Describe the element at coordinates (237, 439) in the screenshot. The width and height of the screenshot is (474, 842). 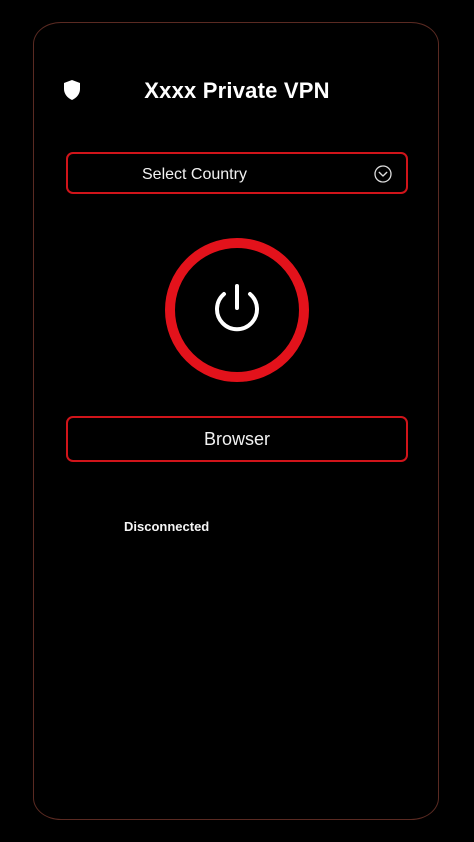
I see `browser-button: Browser` at that location.